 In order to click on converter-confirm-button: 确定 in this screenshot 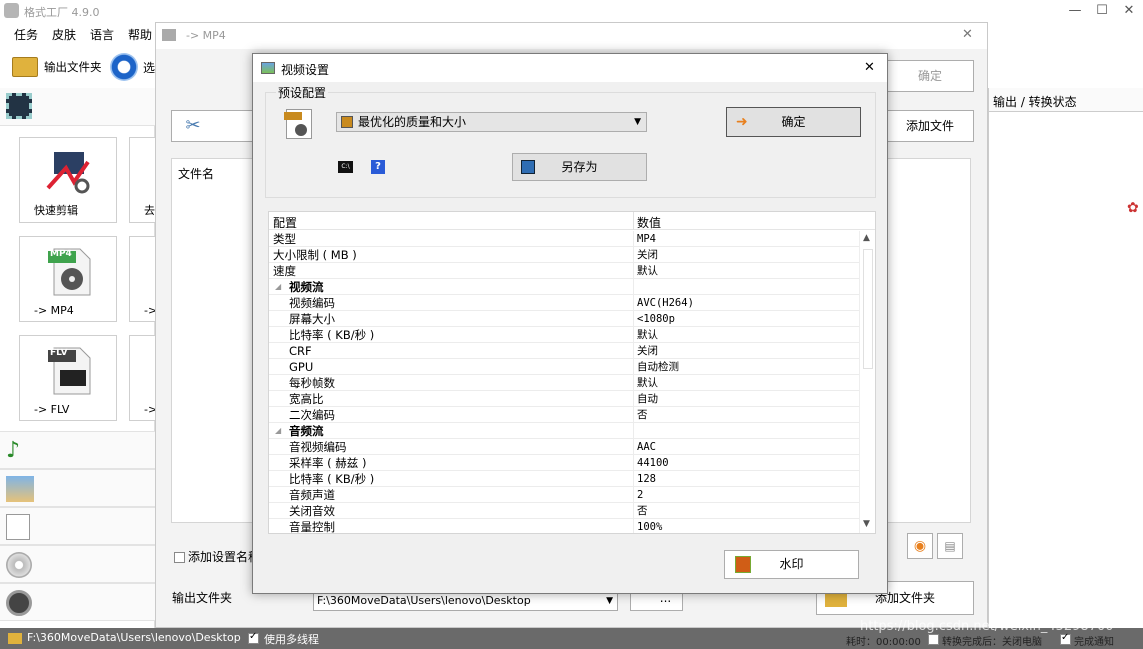, I will do `click(930, 76)`.